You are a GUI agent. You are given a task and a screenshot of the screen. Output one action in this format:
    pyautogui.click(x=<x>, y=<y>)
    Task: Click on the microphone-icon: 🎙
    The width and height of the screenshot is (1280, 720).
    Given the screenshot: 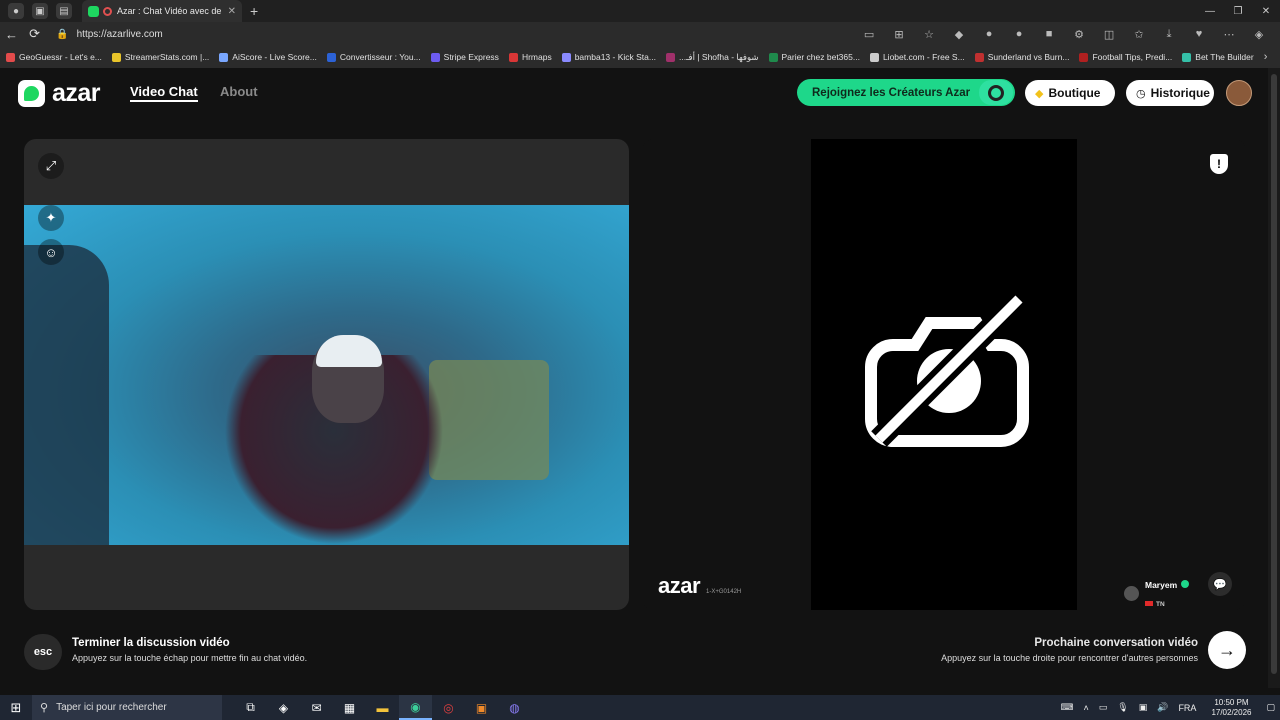 What is the action you would take?
    pyautogui.click(x=1122, y=707)
    